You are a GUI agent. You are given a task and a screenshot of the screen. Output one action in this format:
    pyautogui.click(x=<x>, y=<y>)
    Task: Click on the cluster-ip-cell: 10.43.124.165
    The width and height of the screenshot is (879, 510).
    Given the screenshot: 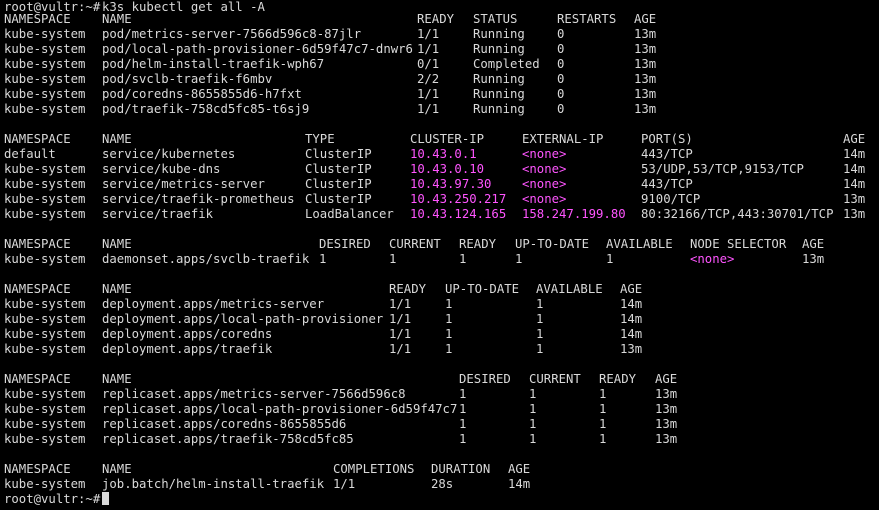 What is the action you would take?
    pyautogui.click(x=458, y=214)
    